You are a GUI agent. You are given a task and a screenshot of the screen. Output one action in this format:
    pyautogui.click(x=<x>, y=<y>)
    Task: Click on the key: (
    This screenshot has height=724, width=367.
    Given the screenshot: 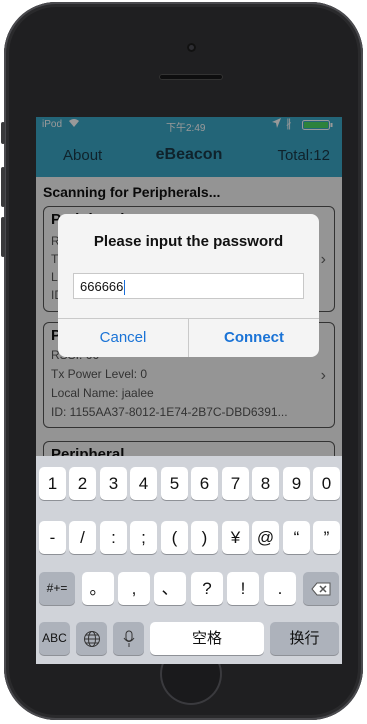 What is the action you would take?
    pyautogui.click(x=174, y=537)
    